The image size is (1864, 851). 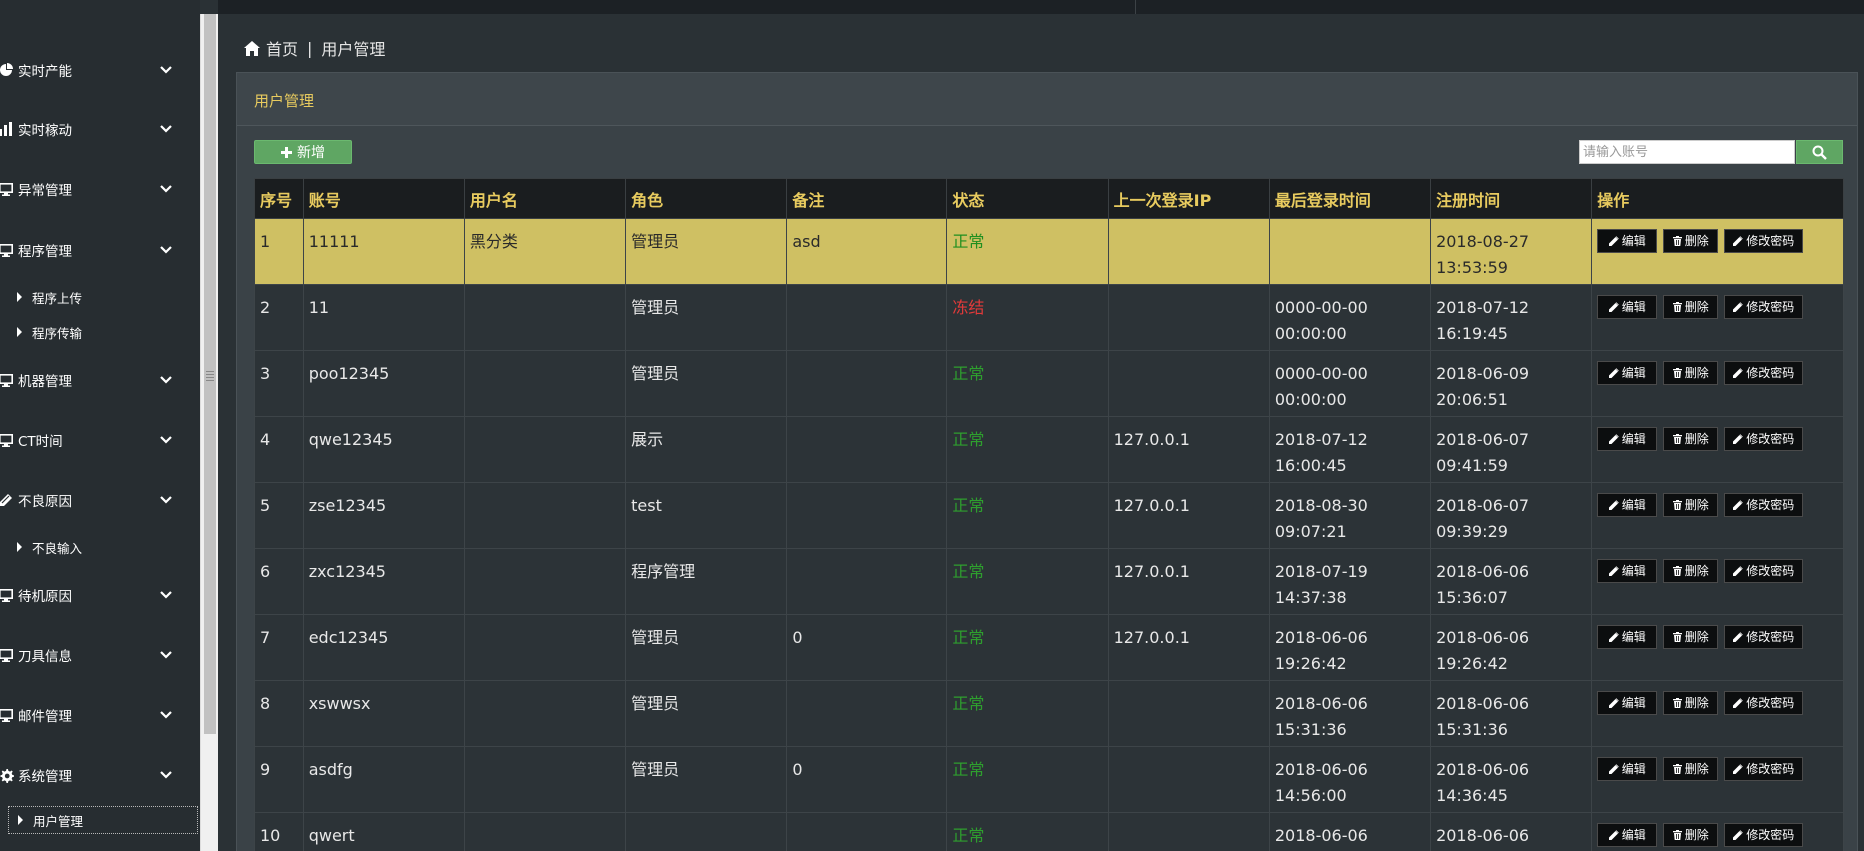 What do you see at coordinates (279, 449) in the screenshot?
I see `cell-no: 4` at bounding box center [279, 449].